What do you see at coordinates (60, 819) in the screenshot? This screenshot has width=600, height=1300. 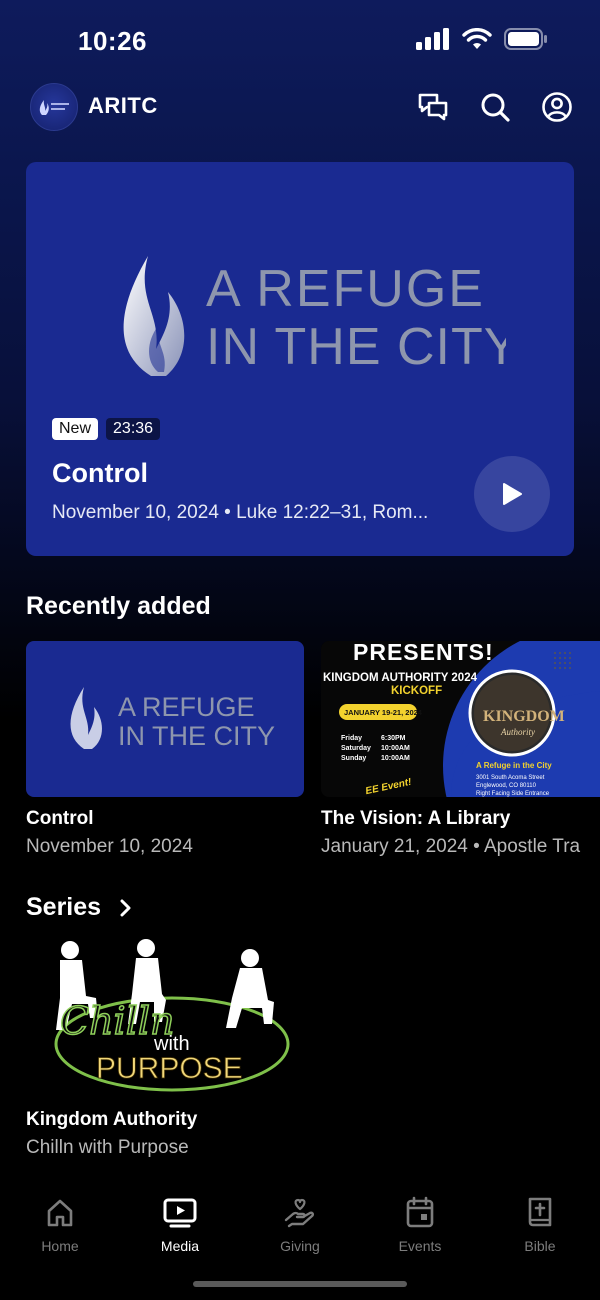 I see `recent-item-title: Control` at bounding box center [60, 819].